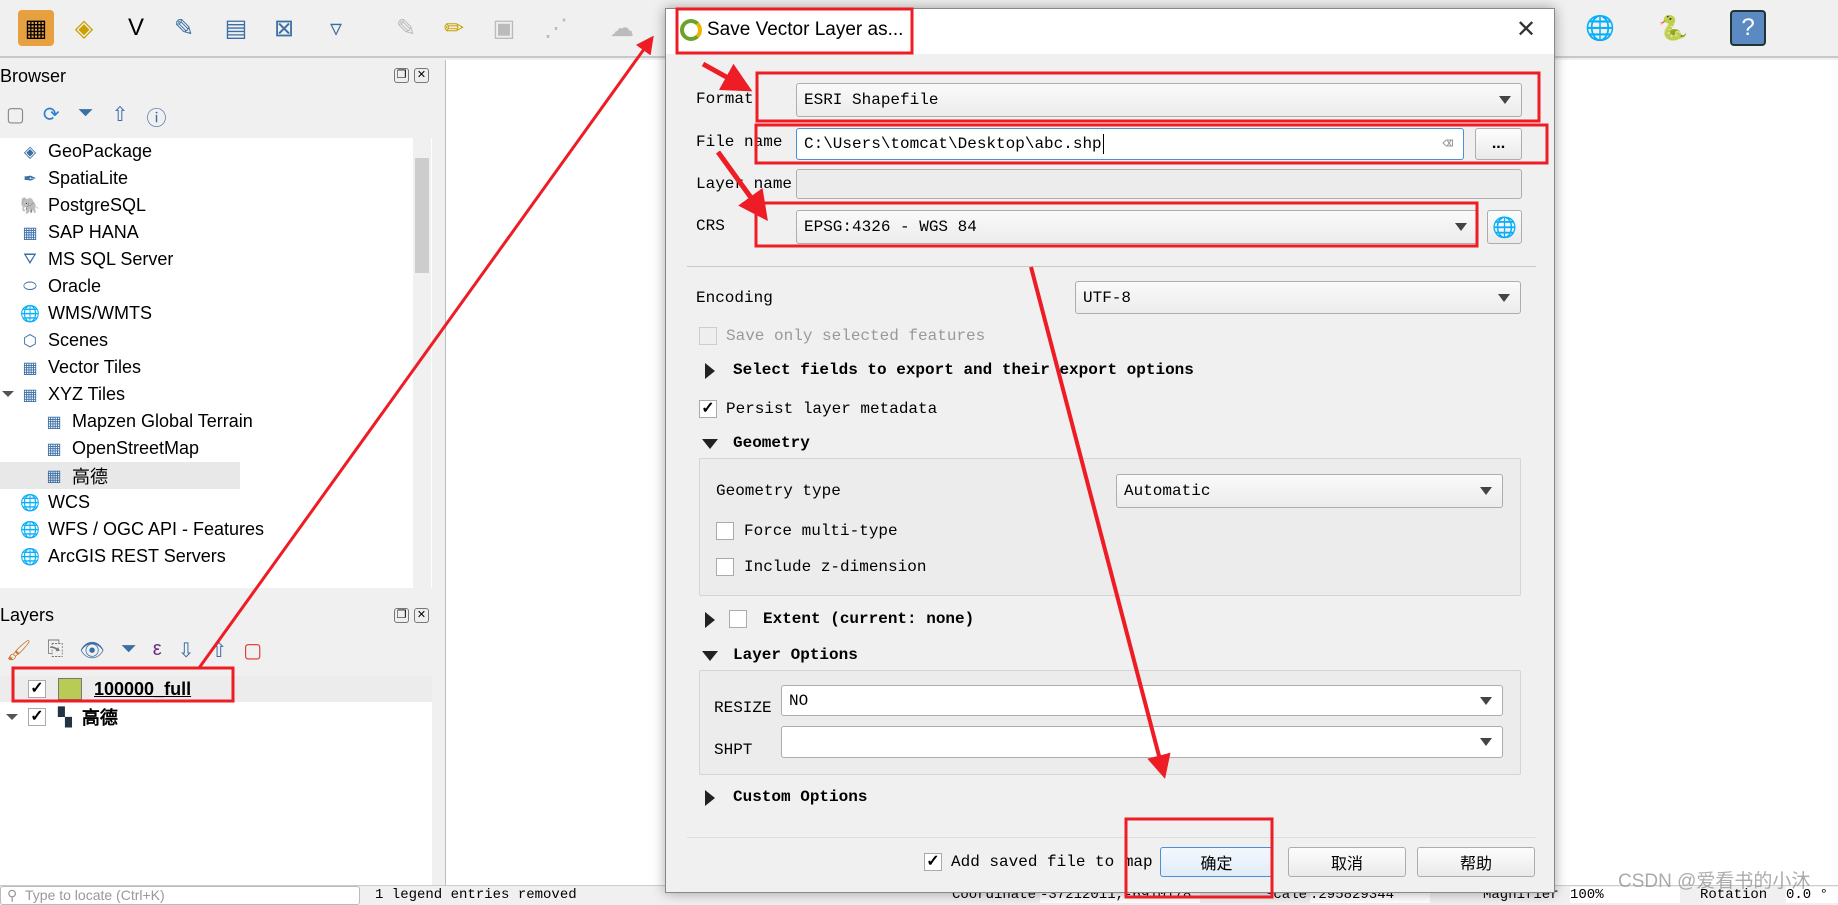  I want to click on encoding-select: UTF-8, so click(1298, 297).